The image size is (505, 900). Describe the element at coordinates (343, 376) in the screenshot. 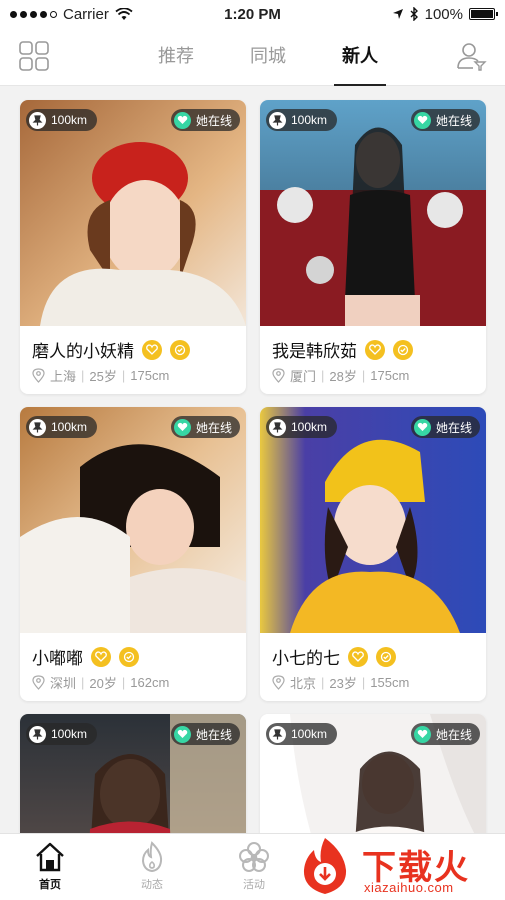

I see `profile-age: 28岁` at that location.